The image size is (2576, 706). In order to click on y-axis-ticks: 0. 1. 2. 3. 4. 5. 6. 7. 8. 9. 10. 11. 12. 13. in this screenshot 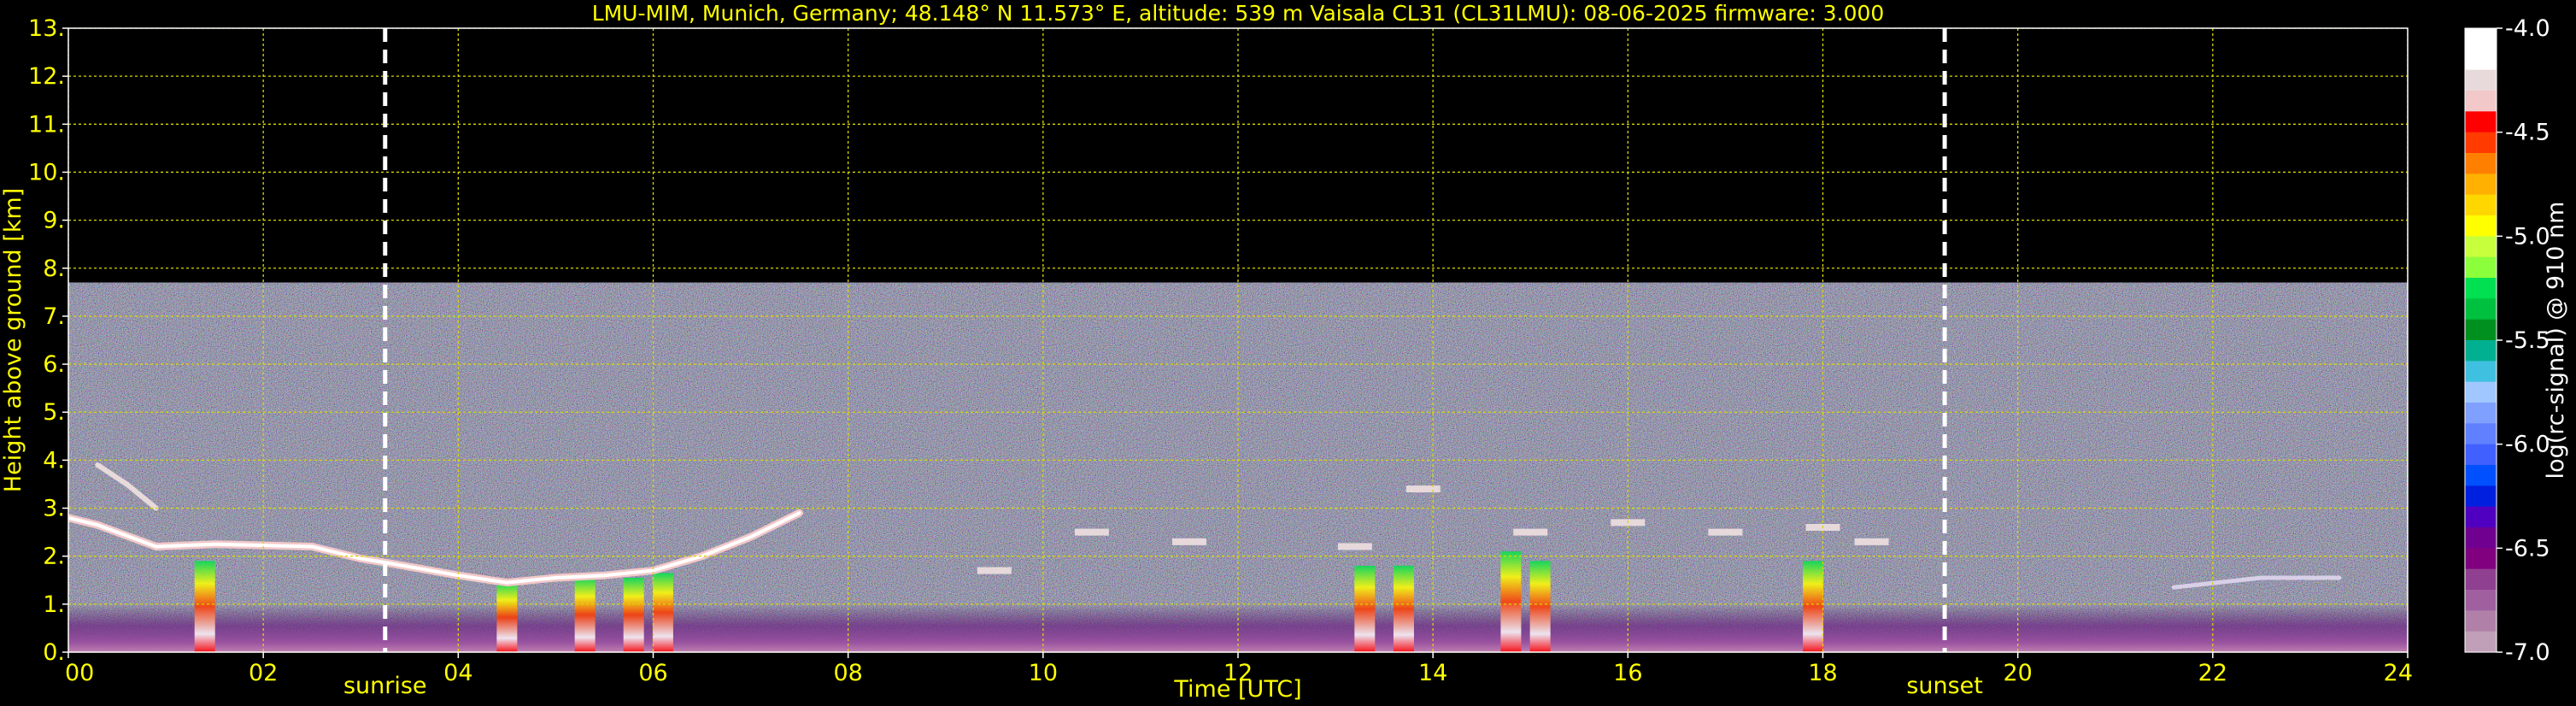, I will do `click(48, 340)`.